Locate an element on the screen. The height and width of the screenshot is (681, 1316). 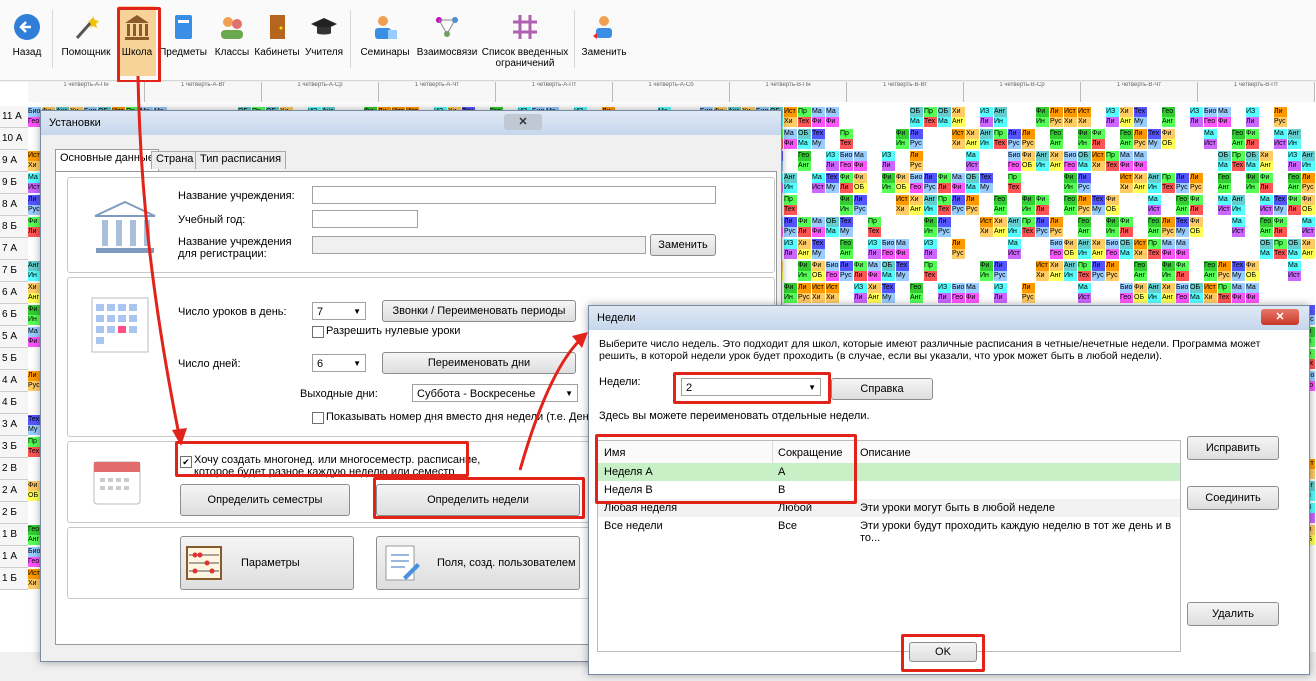
class-row-label: 2 В is located at coordinates (14, 469).